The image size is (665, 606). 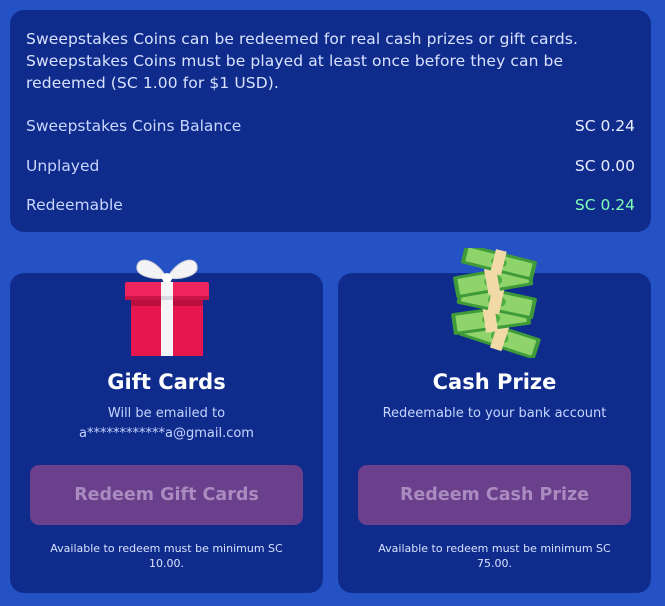 What do you see at coordinates (604, 205) in the screenshot?
I see `redeemable-value: SC 0.24` at bounding box center [604, 205].